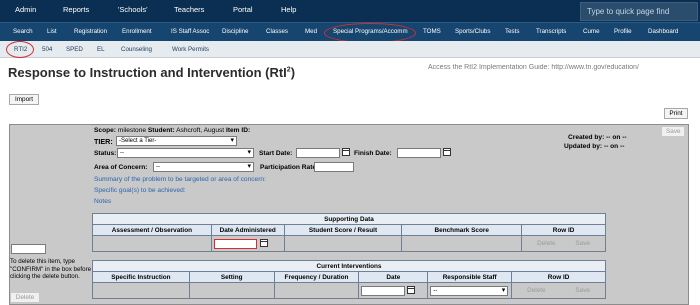  What do you see at coordinates (141, 277) in the screenshot?
I see `column-header: Specific Instruction` at bounding box center [141, 277].